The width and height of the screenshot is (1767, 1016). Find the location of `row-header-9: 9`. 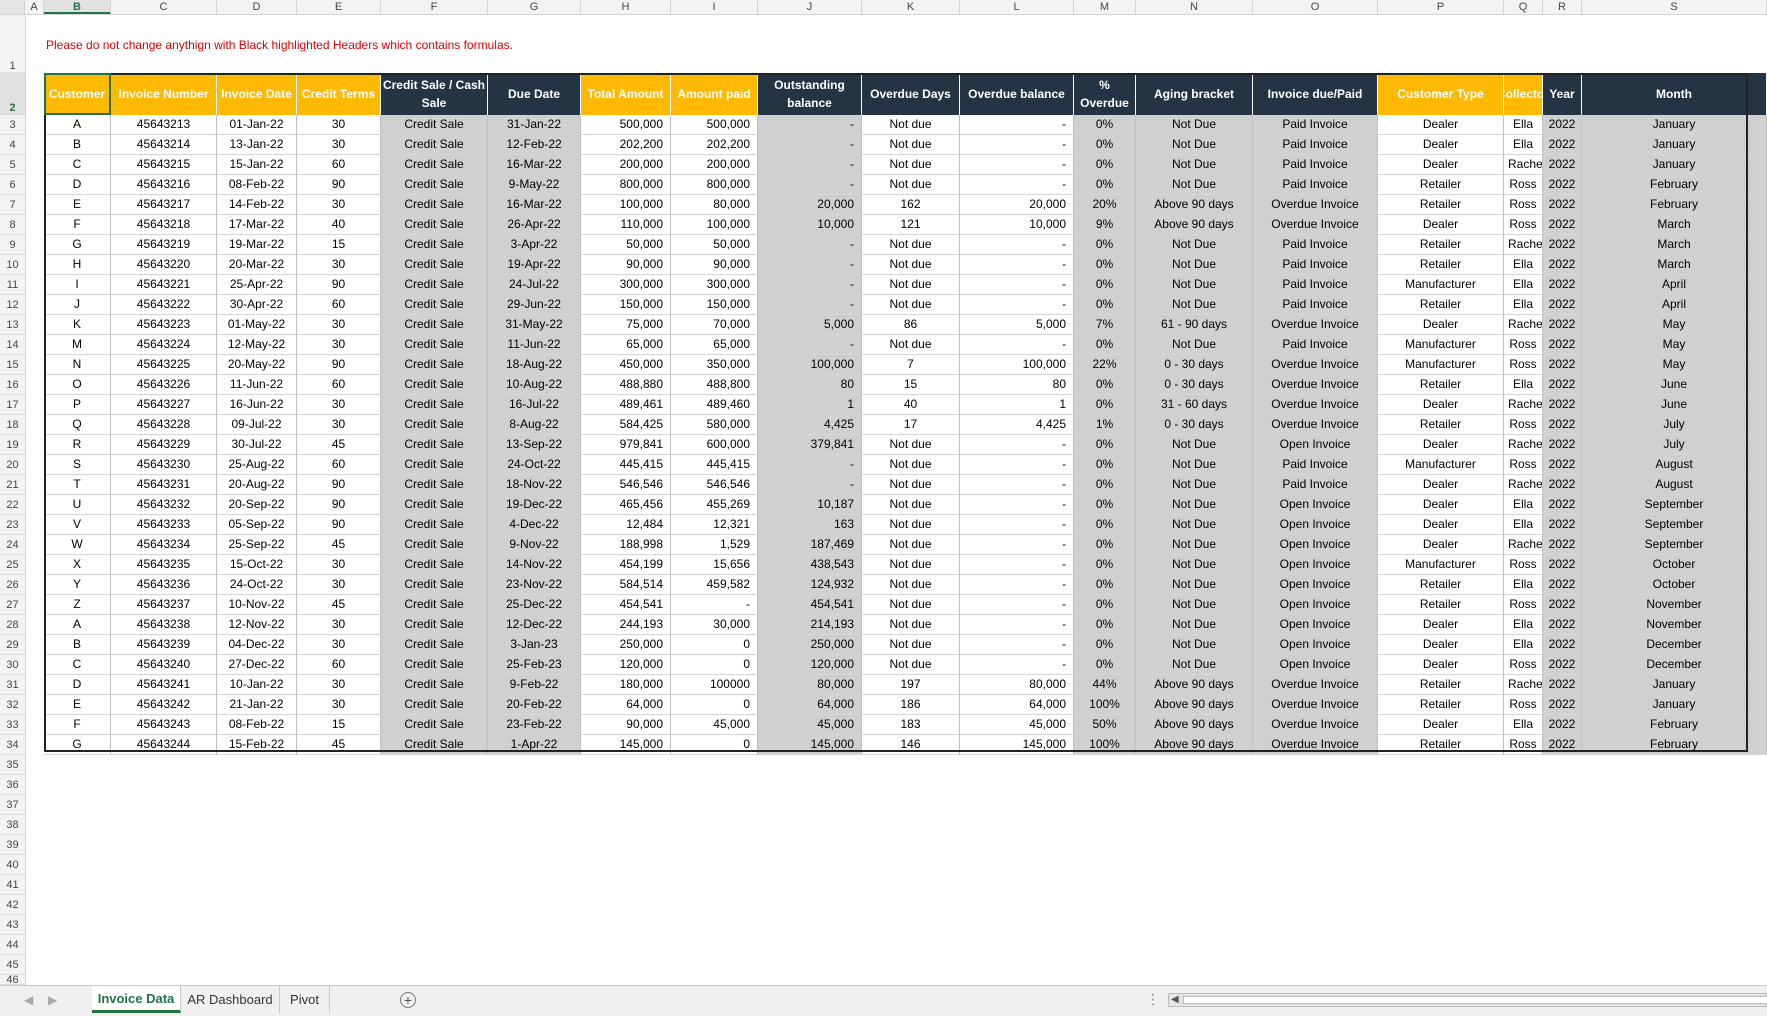

row-header-9: 9 is located at coordinates (12, 245).